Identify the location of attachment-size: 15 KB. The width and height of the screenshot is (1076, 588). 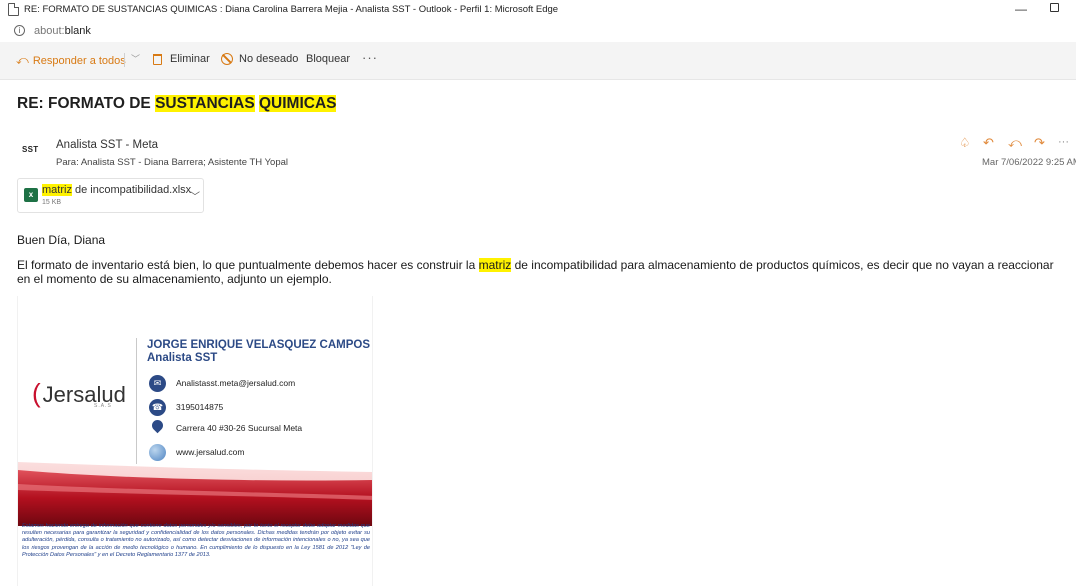
(52, 202).